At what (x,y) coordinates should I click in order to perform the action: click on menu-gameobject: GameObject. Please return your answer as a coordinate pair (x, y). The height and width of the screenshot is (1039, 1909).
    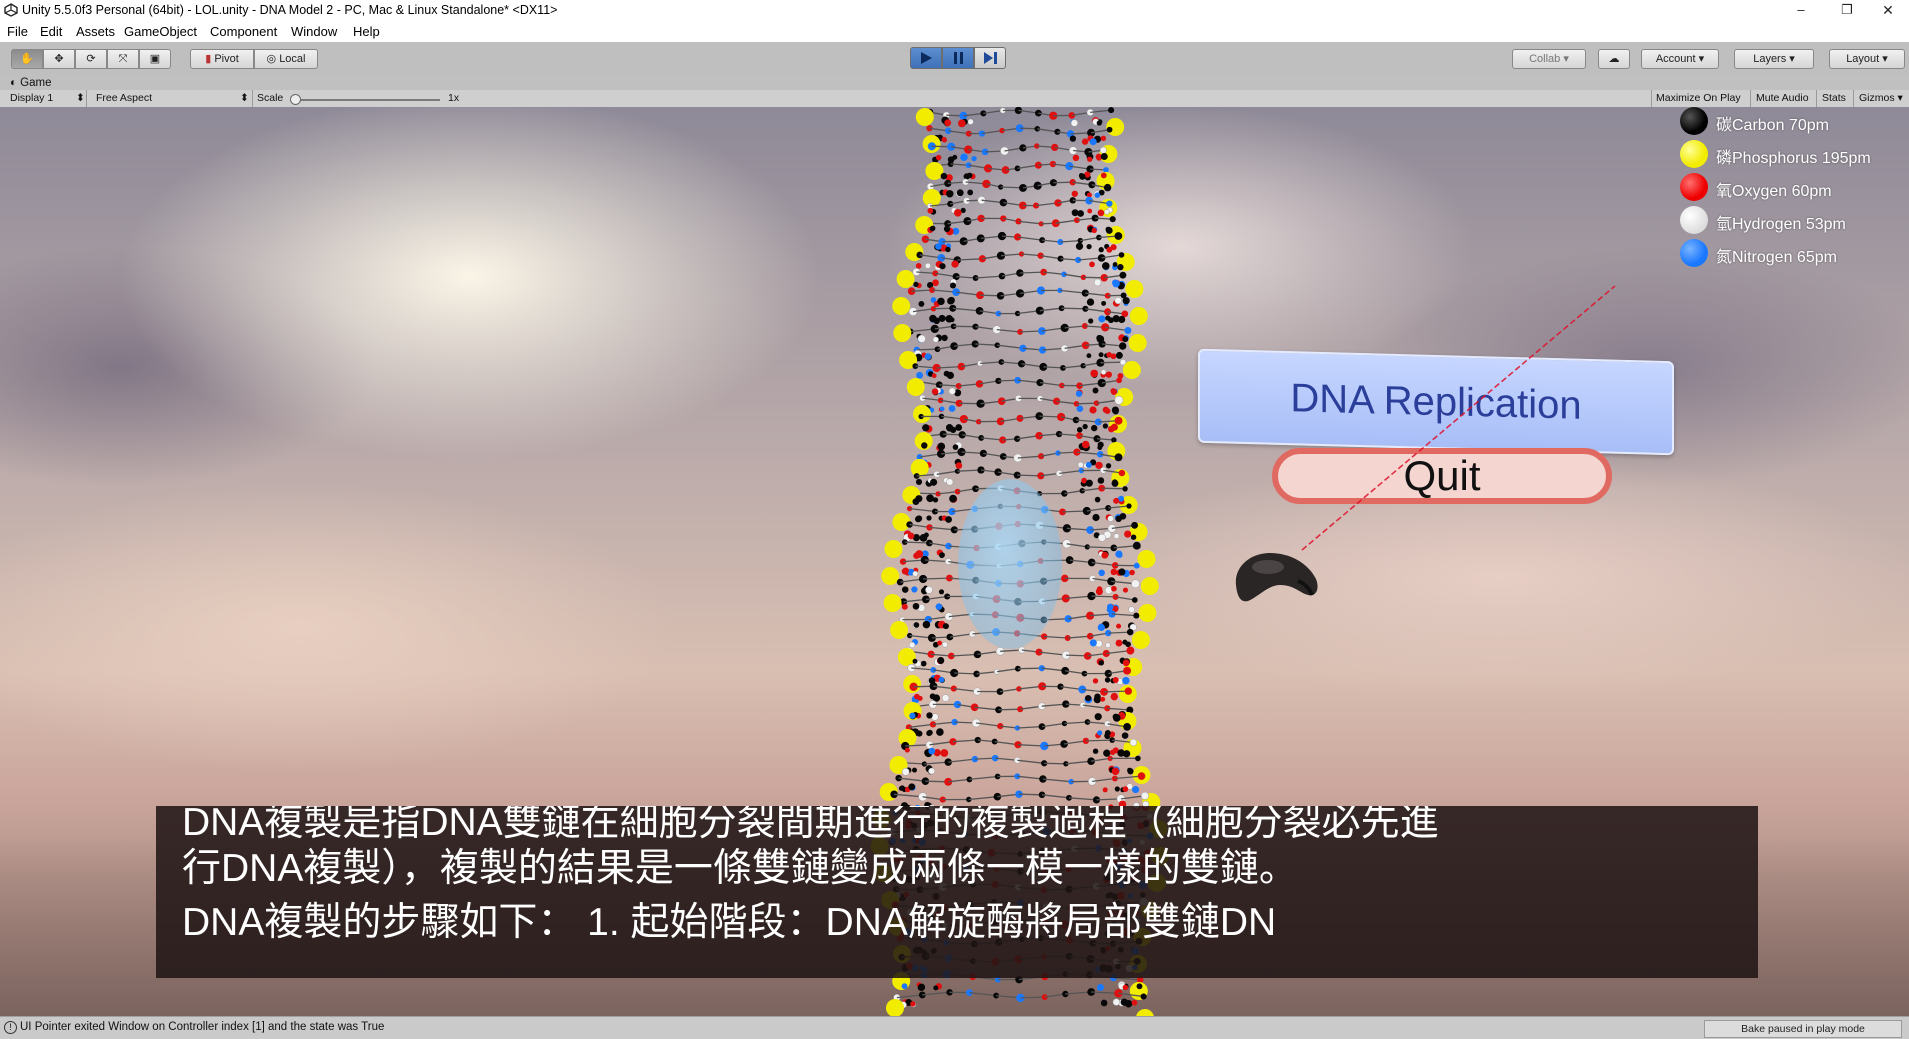
    Looking at the image, I should click on (160, 31).